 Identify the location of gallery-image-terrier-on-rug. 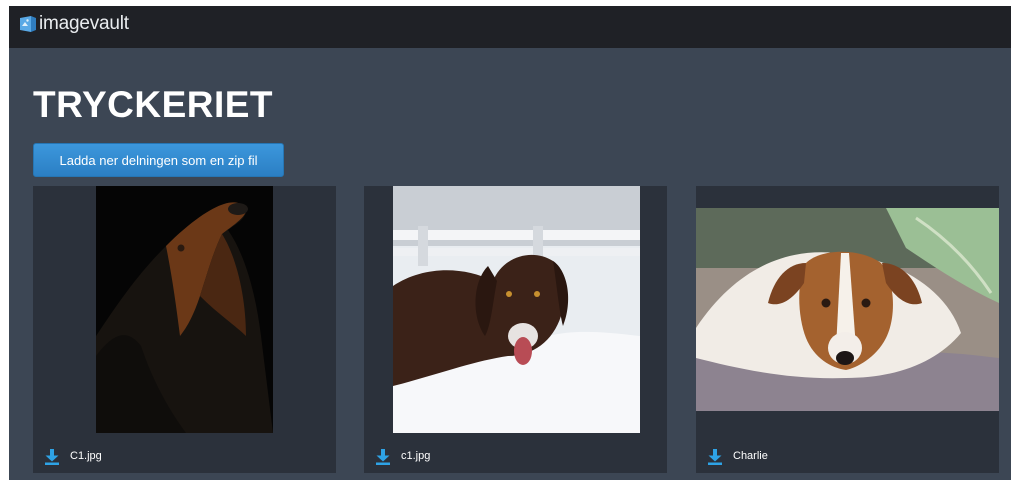
(847, 309).